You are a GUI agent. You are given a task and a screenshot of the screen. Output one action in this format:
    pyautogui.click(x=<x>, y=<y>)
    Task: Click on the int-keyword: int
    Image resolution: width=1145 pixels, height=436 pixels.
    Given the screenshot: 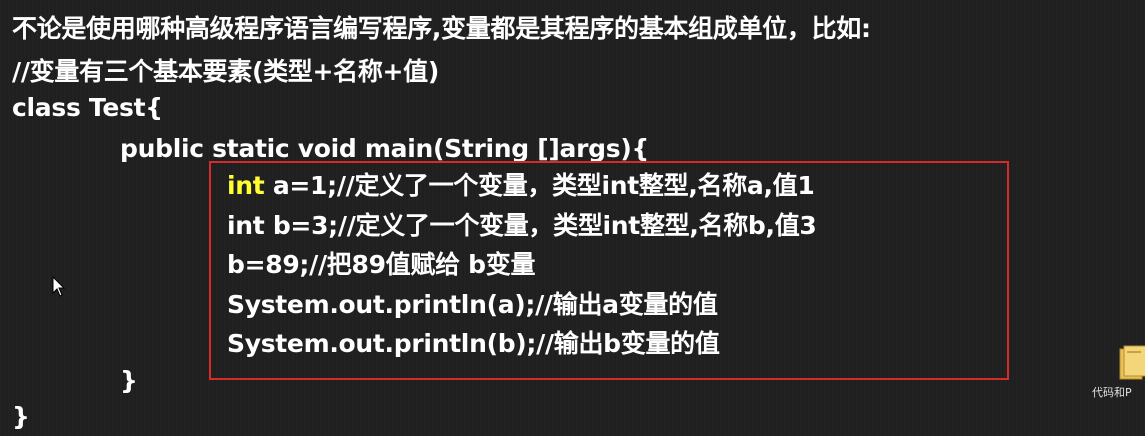 What is the action you would take?
    pyautogui.click(x=246, y=185)
    